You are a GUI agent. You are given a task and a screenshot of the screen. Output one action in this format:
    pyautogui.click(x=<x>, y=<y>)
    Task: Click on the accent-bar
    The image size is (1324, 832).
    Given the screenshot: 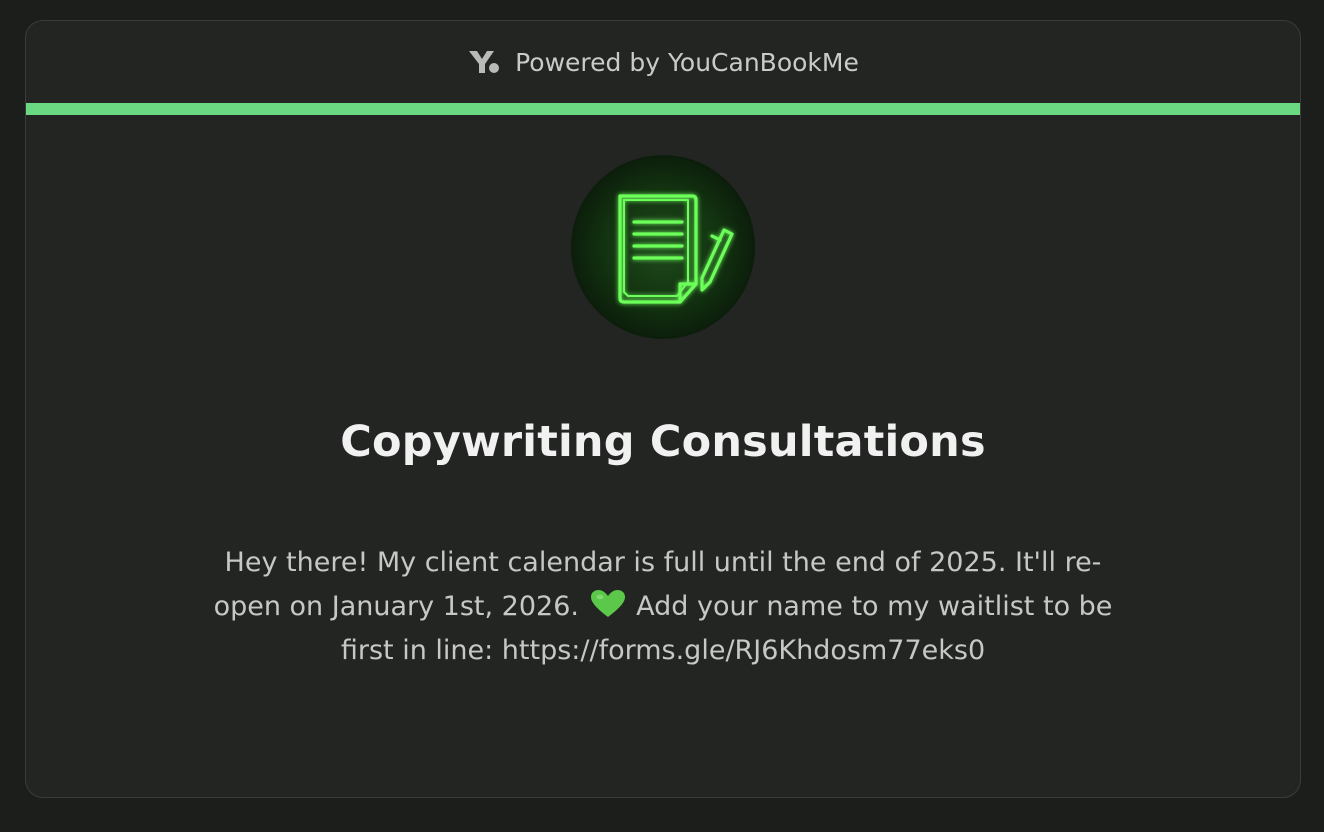 What is the action you would take?
    pyautogui.click(x=663, y=109)
    